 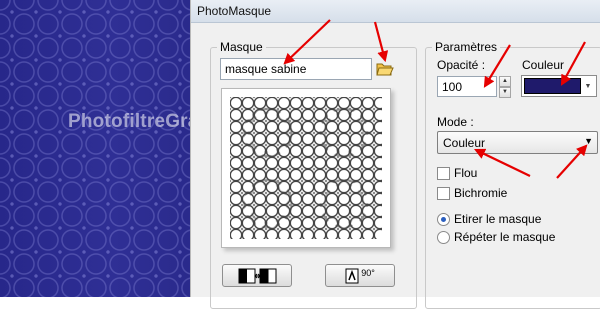 I want to click on watermark: PhotofiltreGraph, so click(x=145, y=121).